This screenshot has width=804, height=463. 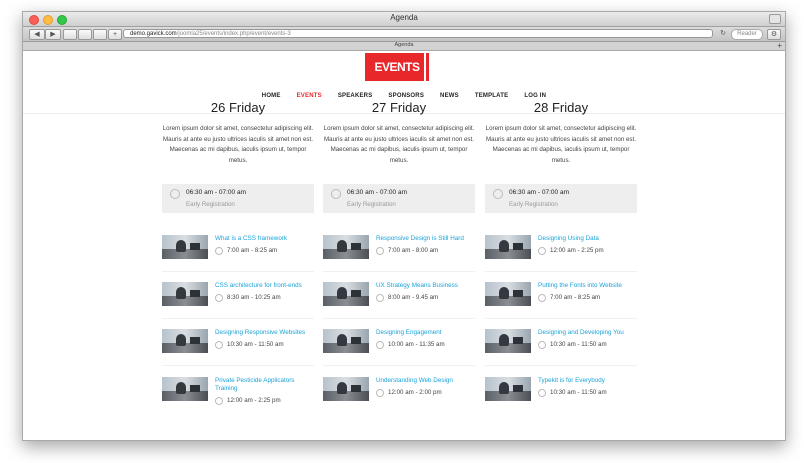 What do you see at coordinates (561, 255) in the screenshot?
I see `session-item: Designing Using Data 12:00 am - 2:25 pm` at bounding box center [561, 255].